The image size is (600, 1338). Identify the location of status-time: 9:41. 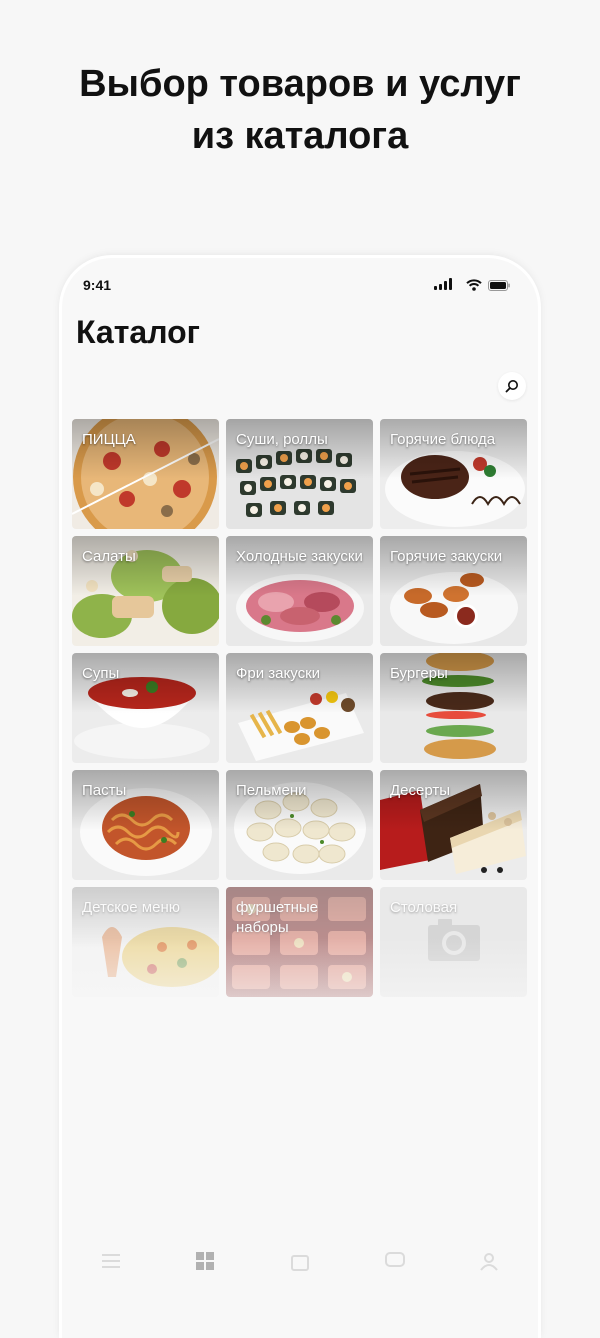
(97, 285).